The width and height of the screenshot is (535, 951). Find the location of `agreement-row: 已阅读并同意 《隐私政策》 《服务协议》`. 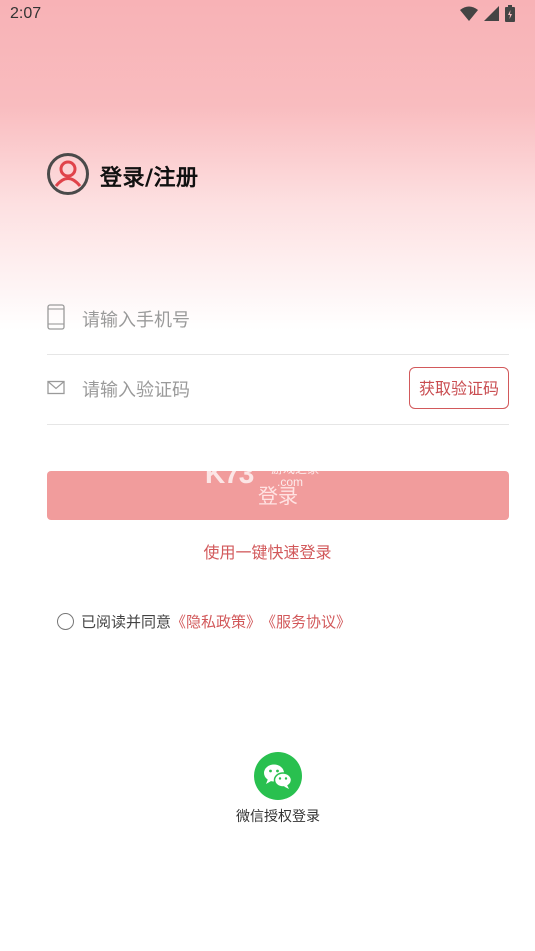

agreement-row: 已阅读并同意 《隐私政策》 《服务协议》 is located at coordinates (204, 621).